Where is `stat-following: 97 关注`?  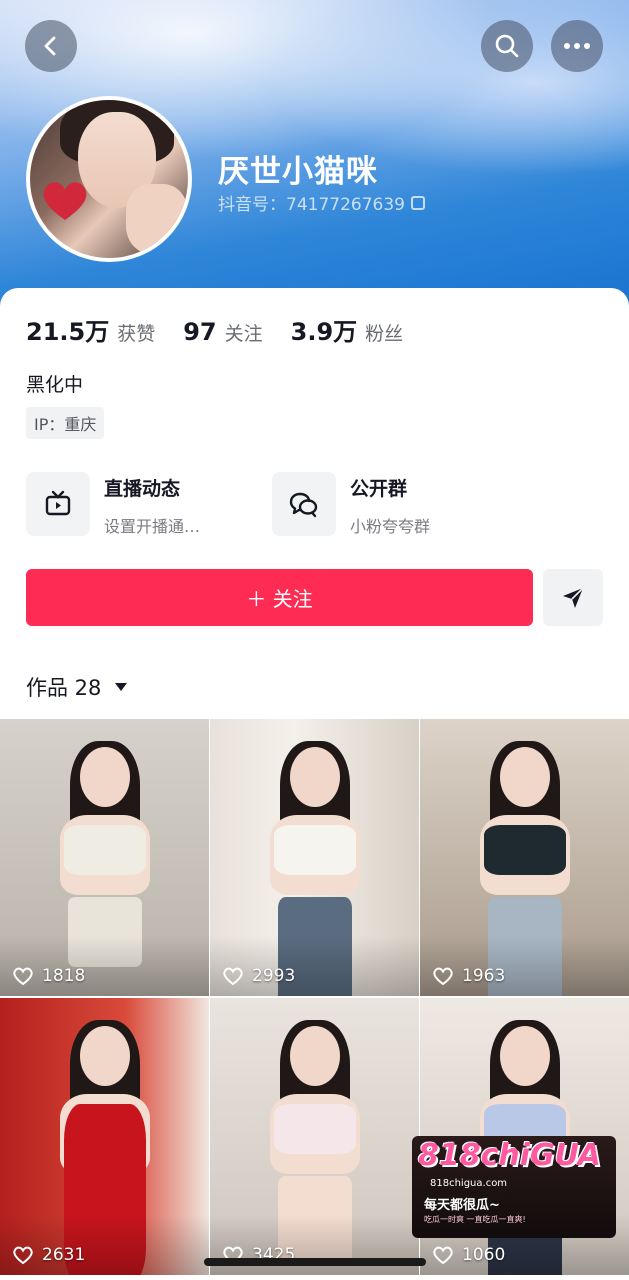
stat-following: 97 关注 is located at coordinates (222, 332).